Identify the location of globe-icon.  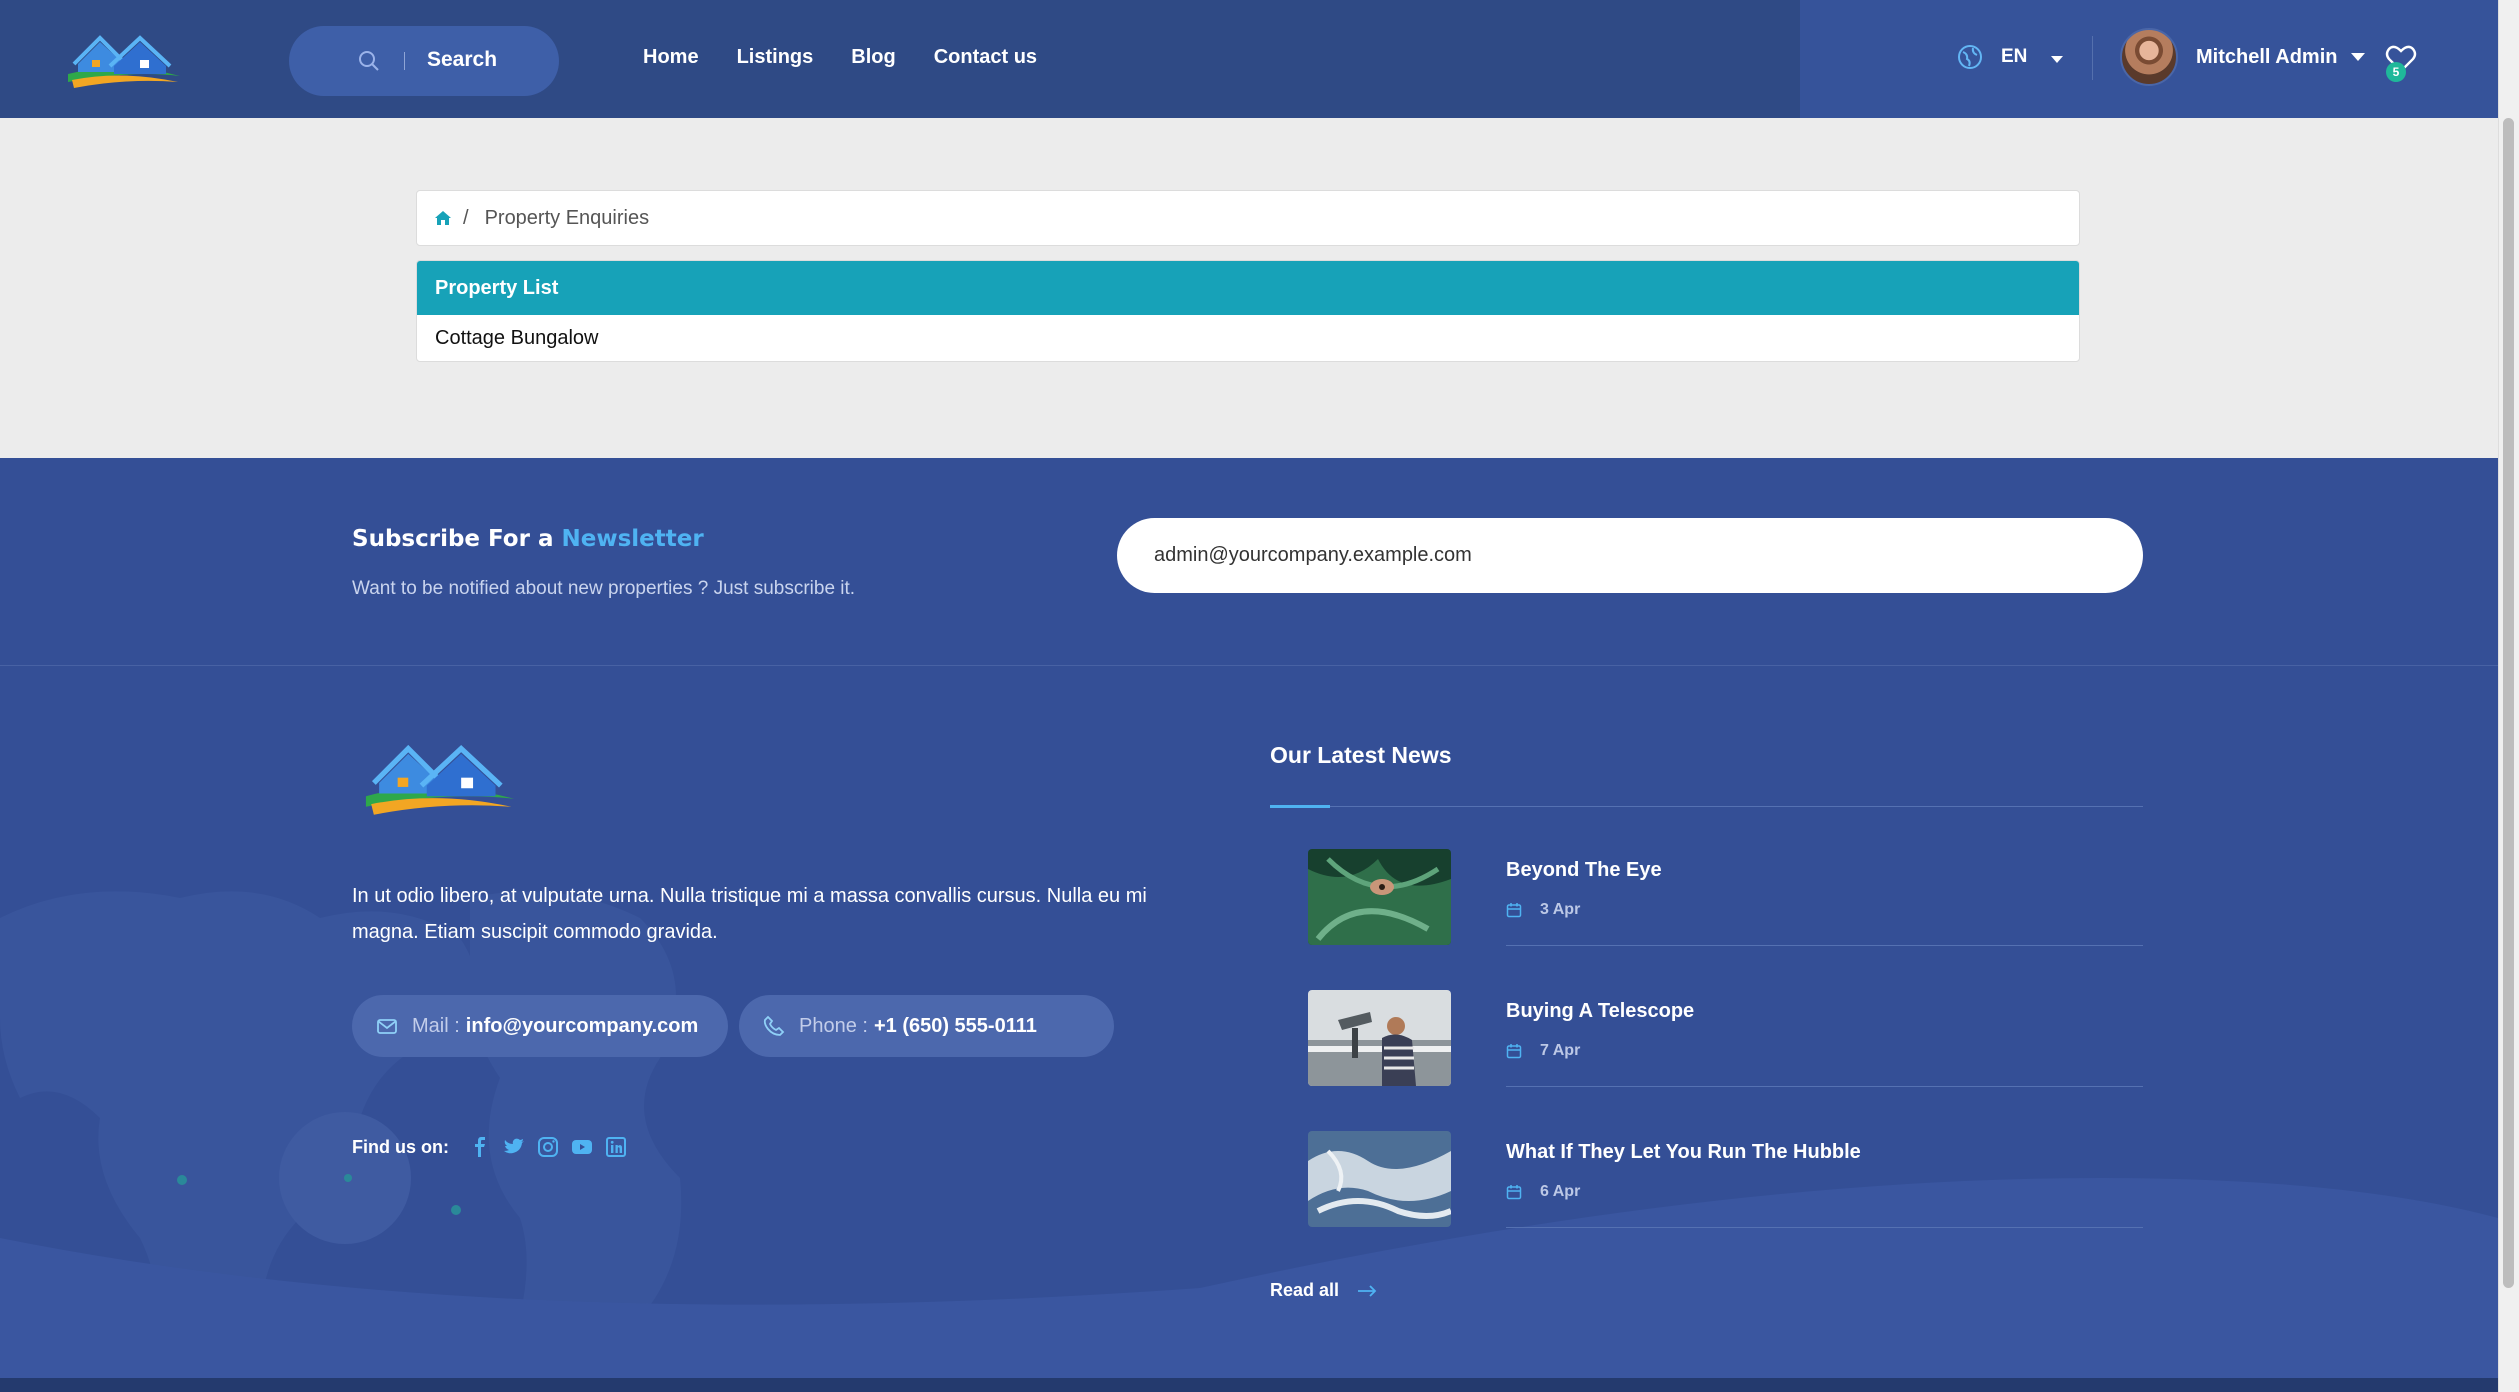
(1970, 57).